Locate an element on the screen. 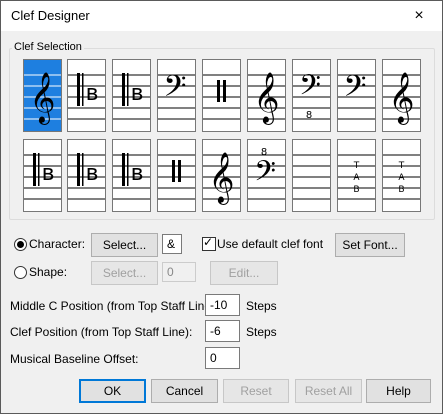 Image resolution: width=443 pixels, height=414 pixels. character-value-field: & is located at coordinates (172, 244).